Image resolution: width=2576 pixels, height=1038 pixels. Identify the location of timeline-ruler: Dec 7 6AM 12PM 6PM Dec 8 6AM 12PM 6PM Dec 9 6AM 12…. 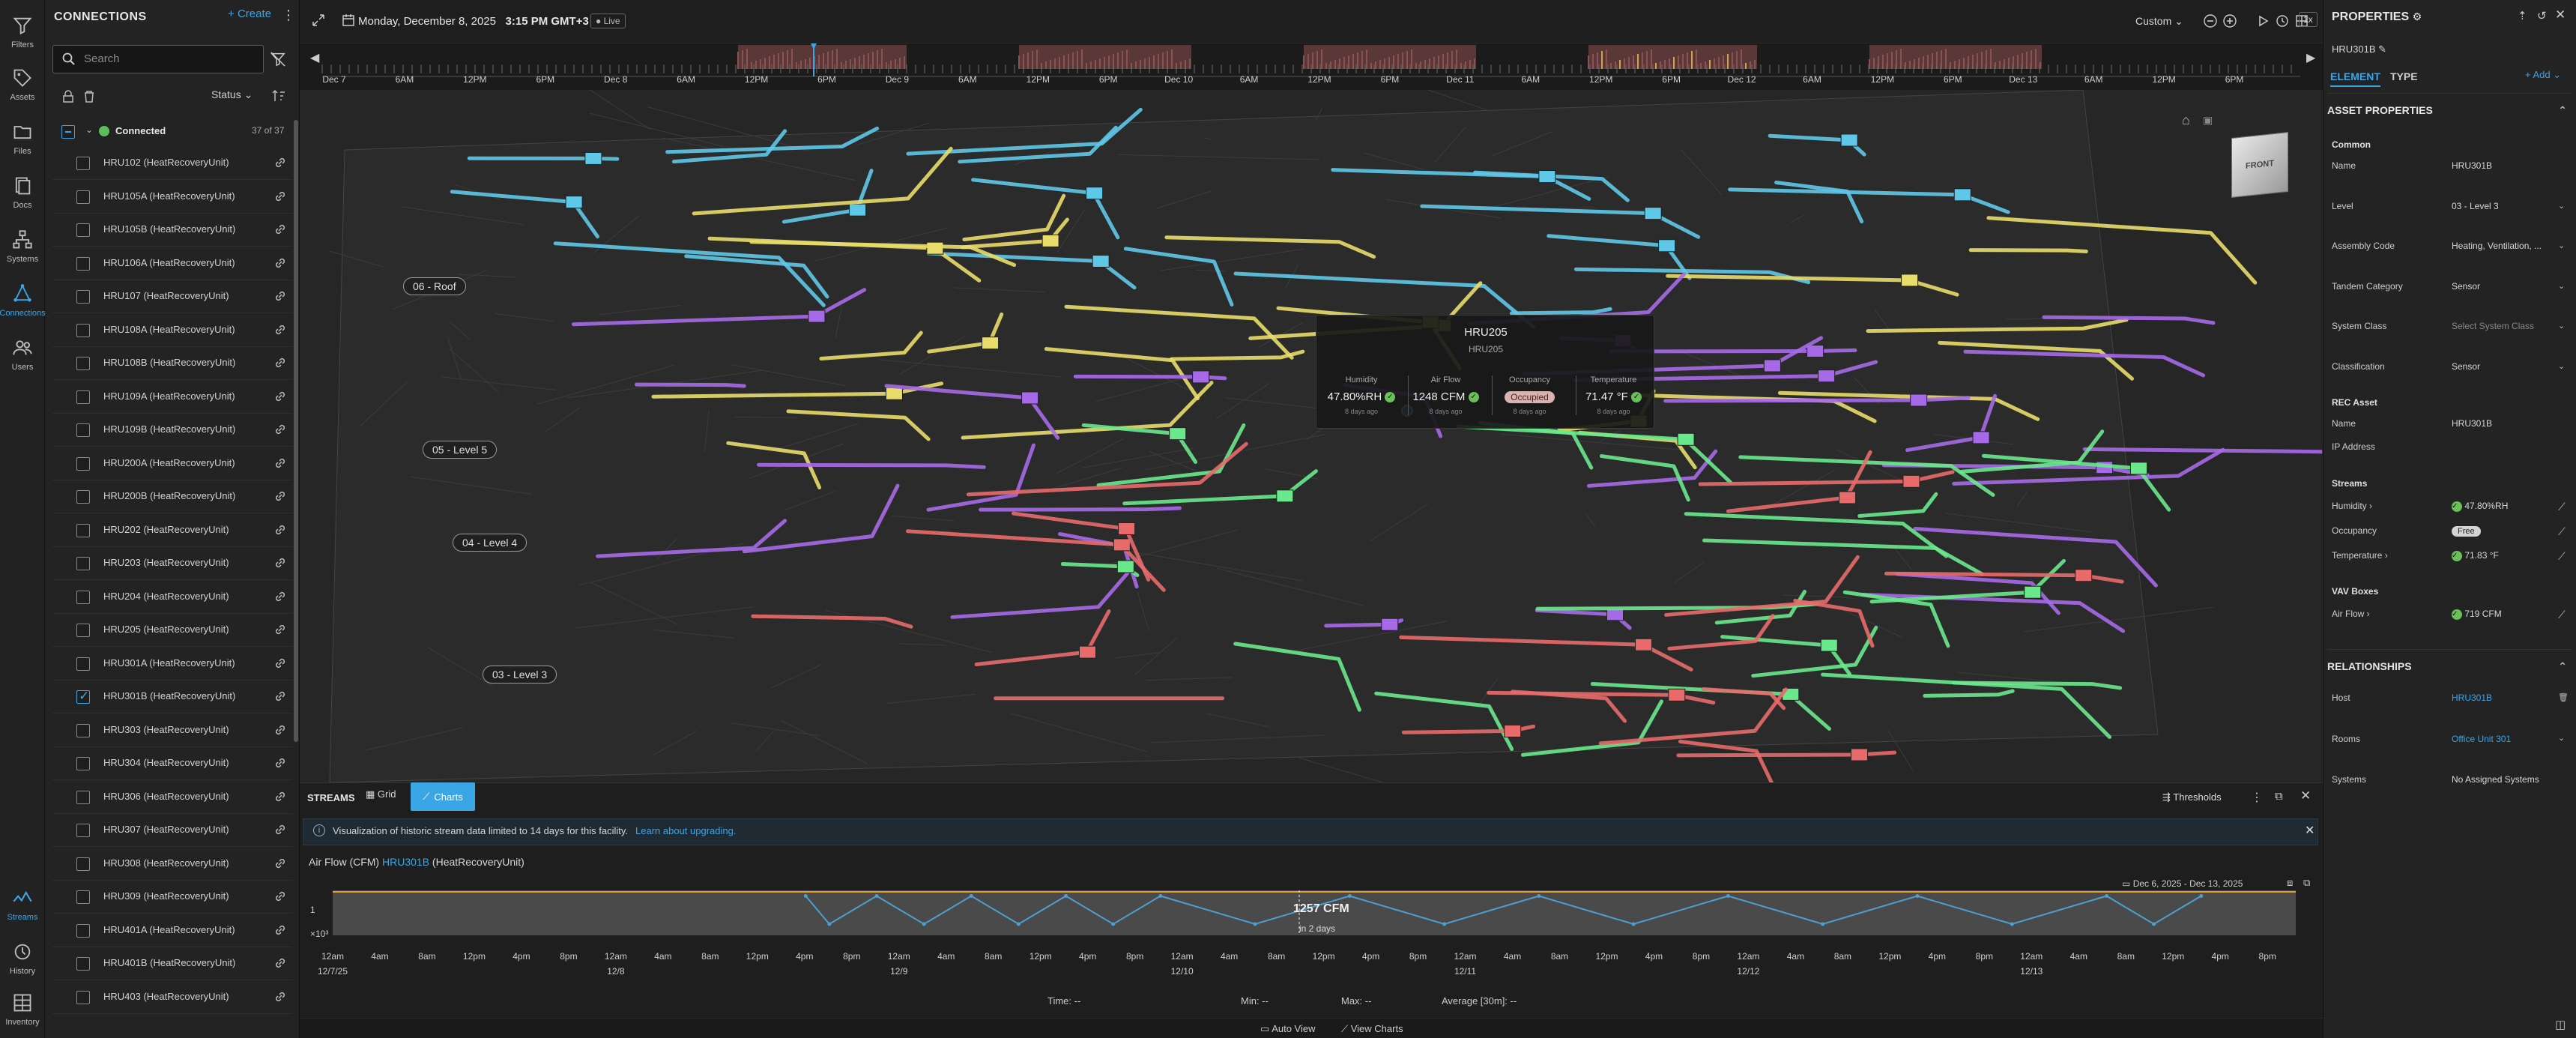
(1315, 66).